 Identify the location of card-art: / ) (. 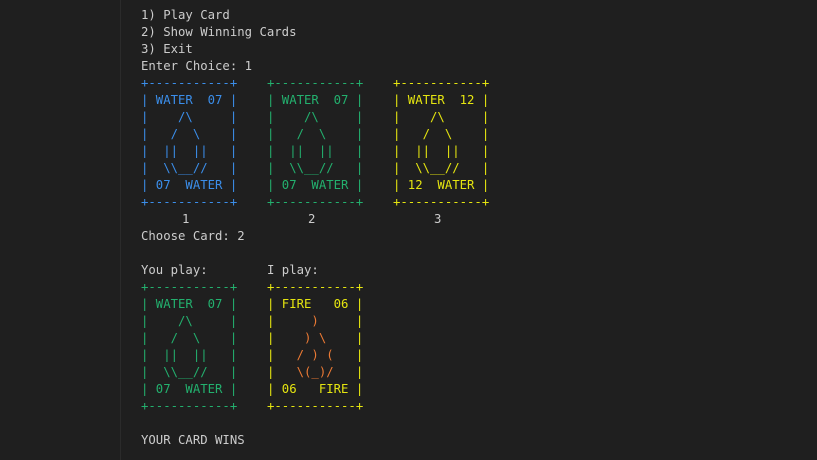
(315, 355).